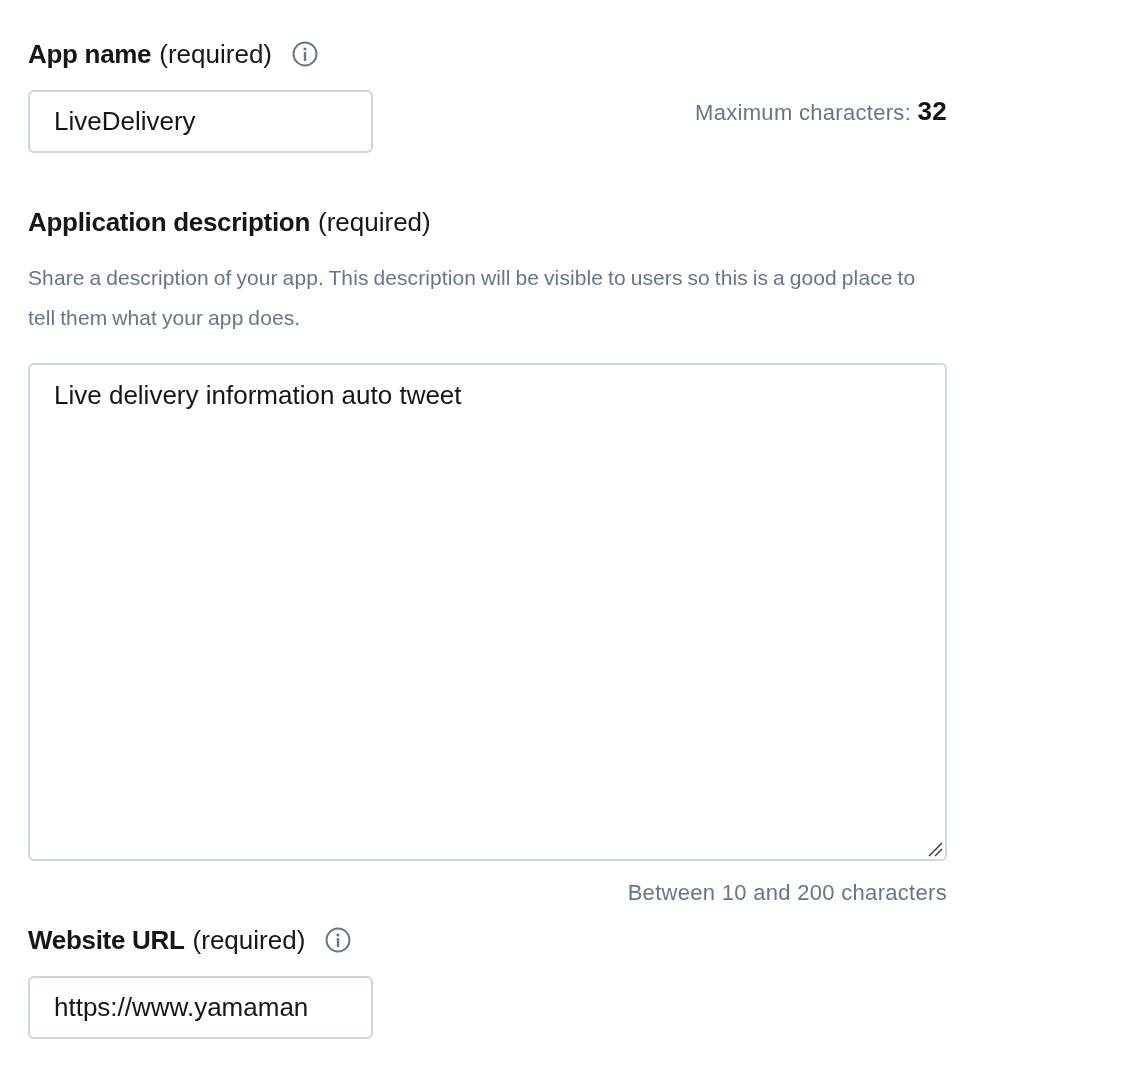  I want to click on field-label: App name, so click(90, 54).